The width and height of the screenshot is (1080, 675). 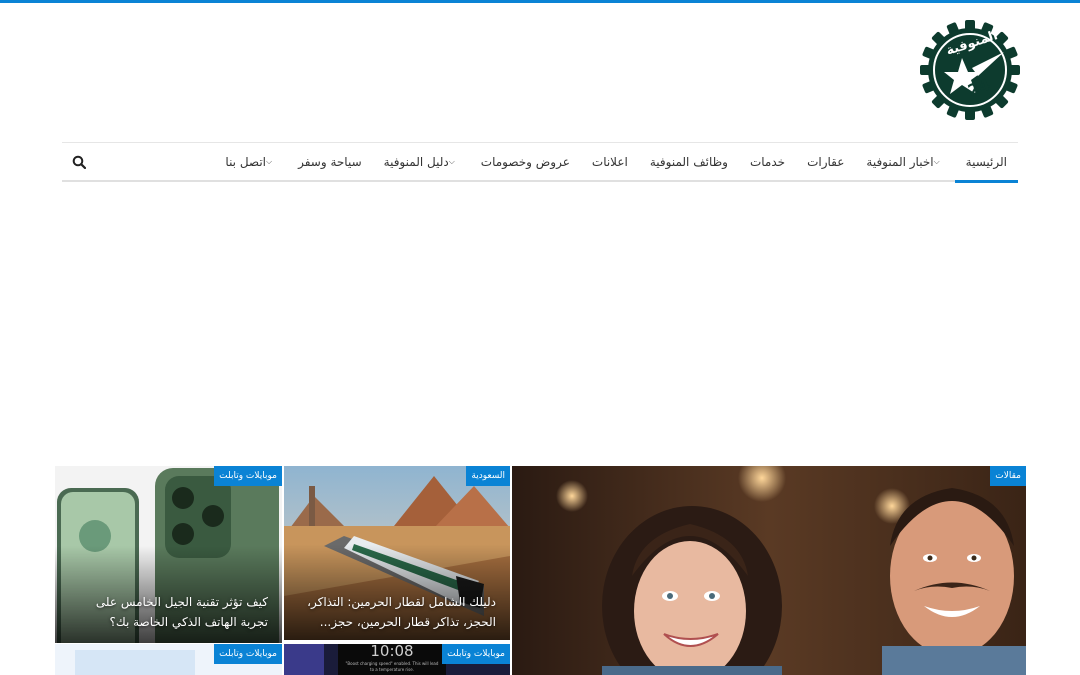 I want to click on nav-item-offers: عروض وخصومات, so click(x=525, y=162).